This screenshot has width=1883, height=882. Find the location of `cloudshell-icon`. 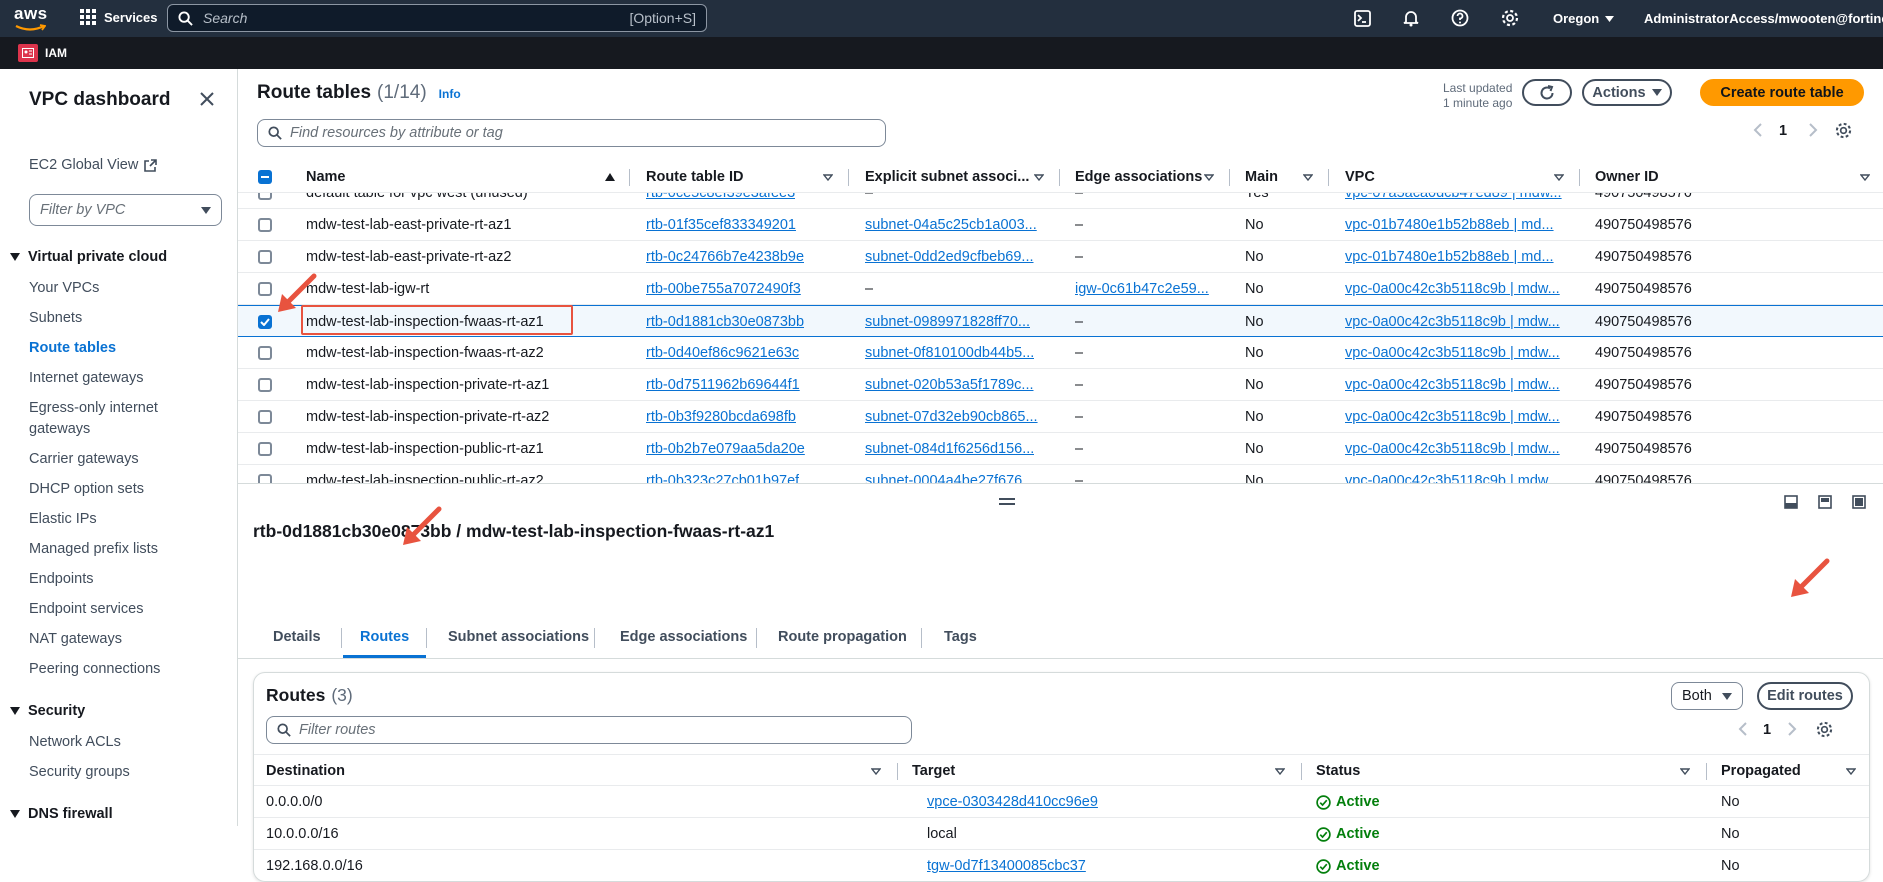

cloudshell-icon is located at coordinates (1362, 18).